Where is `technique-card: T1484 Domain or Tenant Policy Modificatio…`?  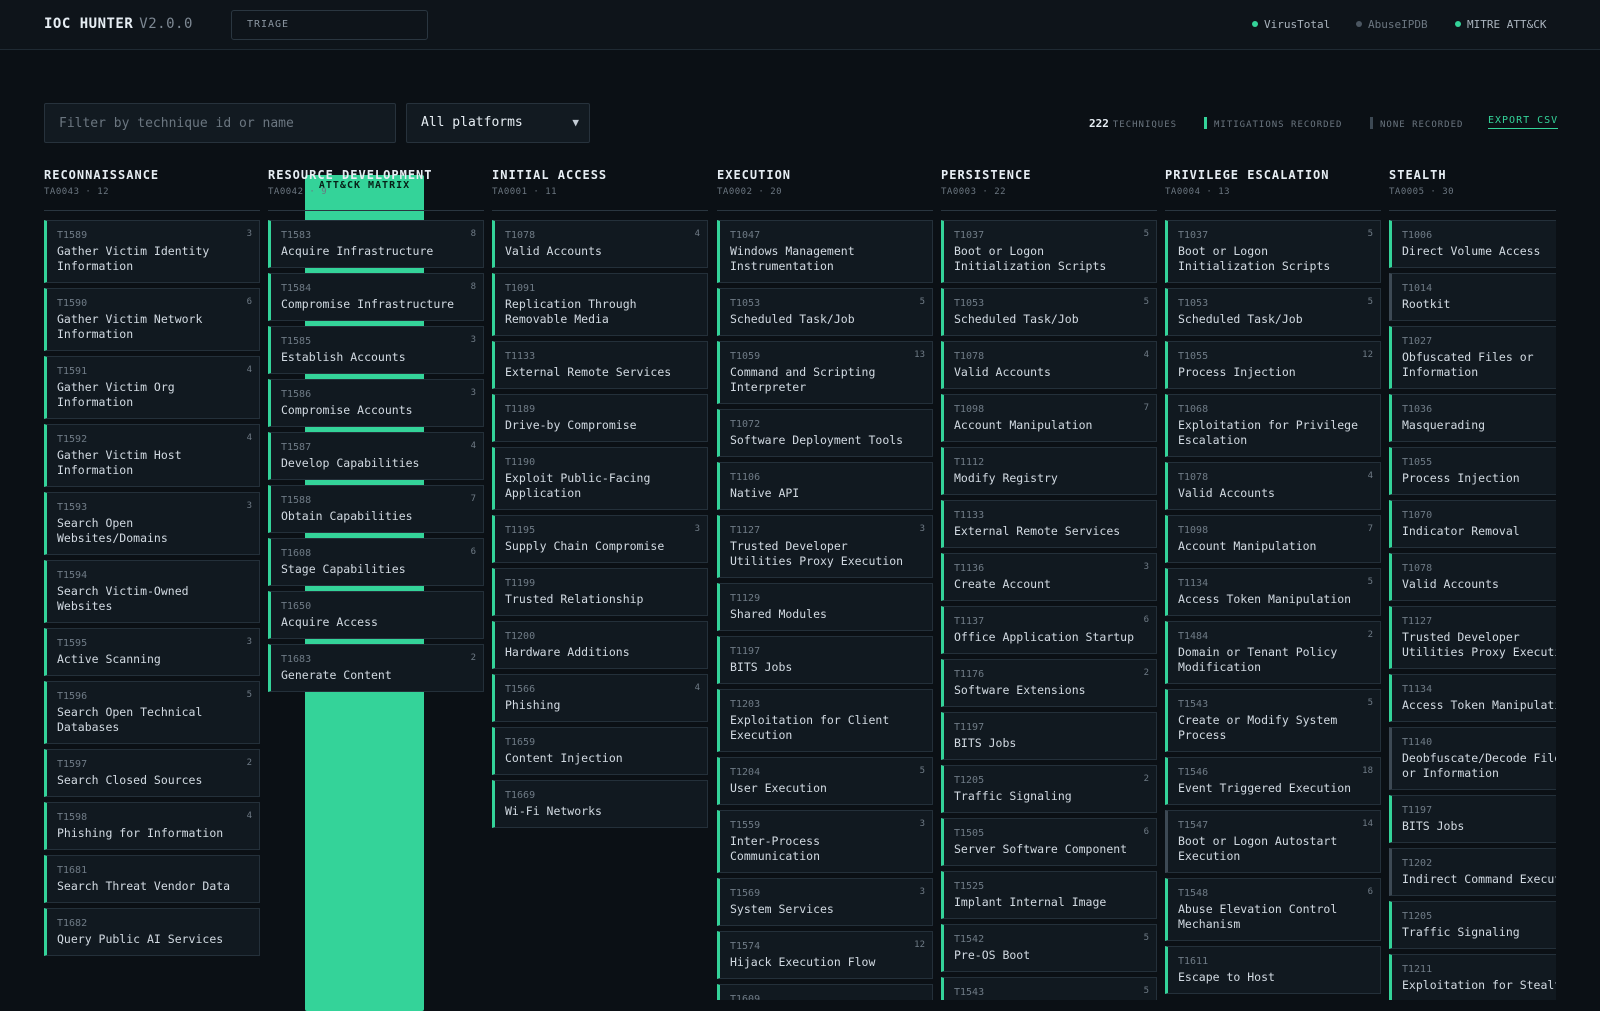
technique-card: T1484 Domain or Tenant Policy Modificatio… is located at coordinates (1273, 652).